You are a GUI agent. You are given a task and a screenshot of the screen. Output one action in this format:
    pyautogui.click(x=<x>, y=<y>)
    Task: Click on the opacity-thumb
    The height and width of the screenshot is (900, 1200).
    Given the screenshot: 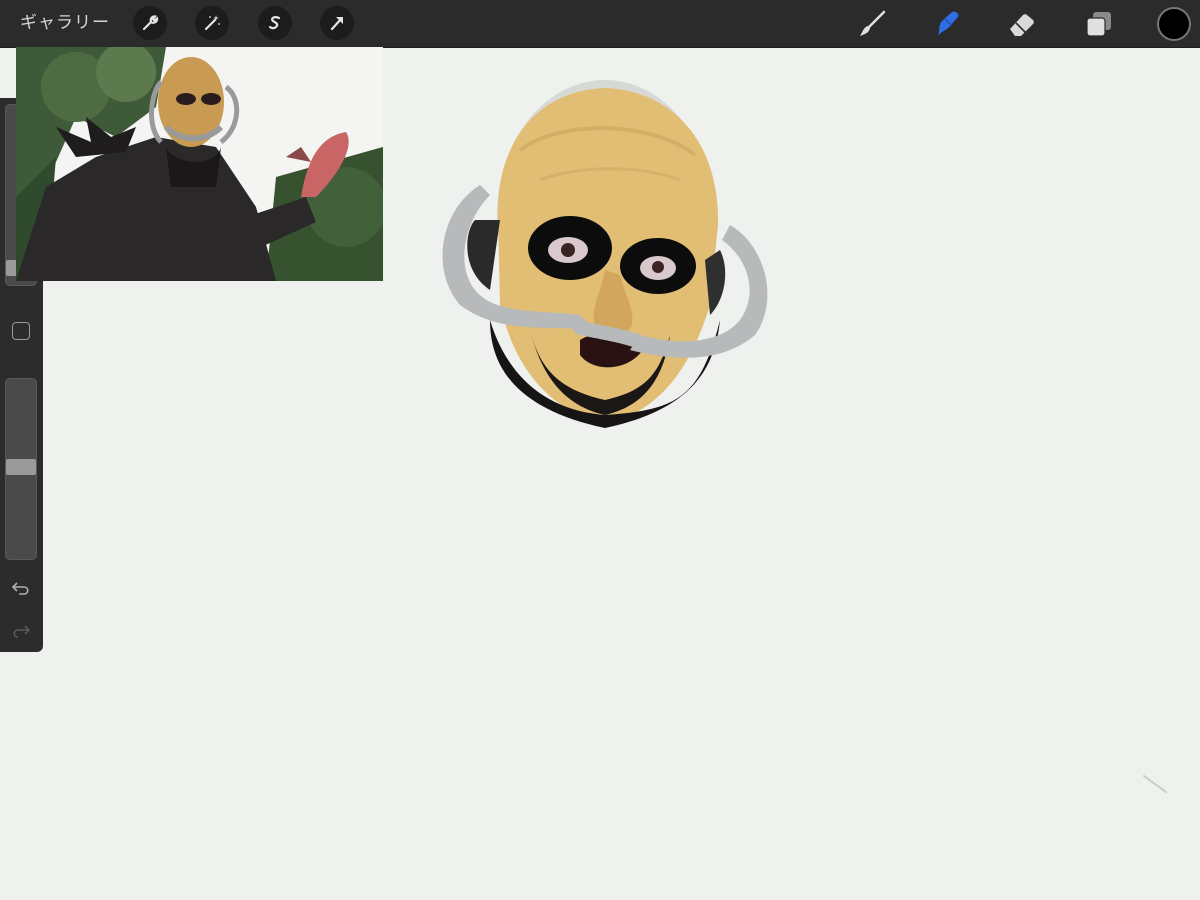 What is the action you would take?
    pyautogui.click(x=21, y=467)
    